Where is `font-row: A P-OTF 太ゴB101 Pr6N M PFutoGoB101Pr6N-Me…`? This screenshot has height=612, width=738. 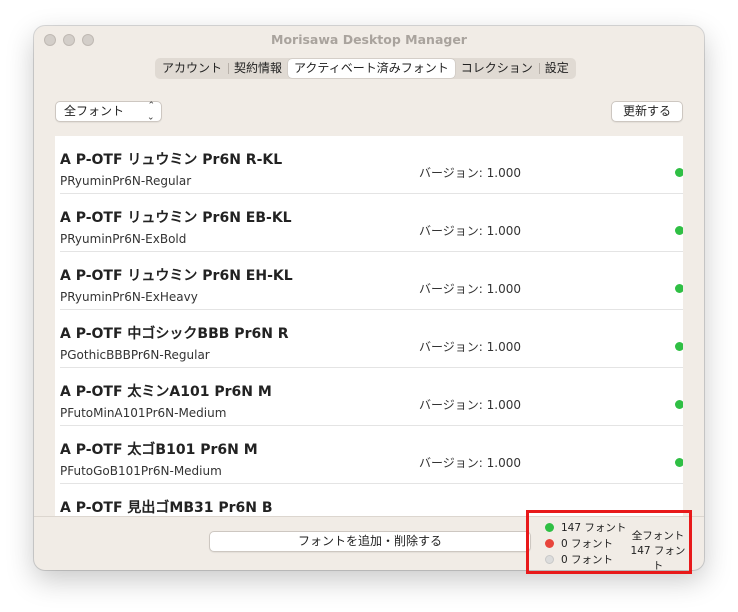 font-row: A P-OTF 太ゴB101 Pr6N M PFutoGoB101Pr6N-Me… is located at coordinates (369, 455).